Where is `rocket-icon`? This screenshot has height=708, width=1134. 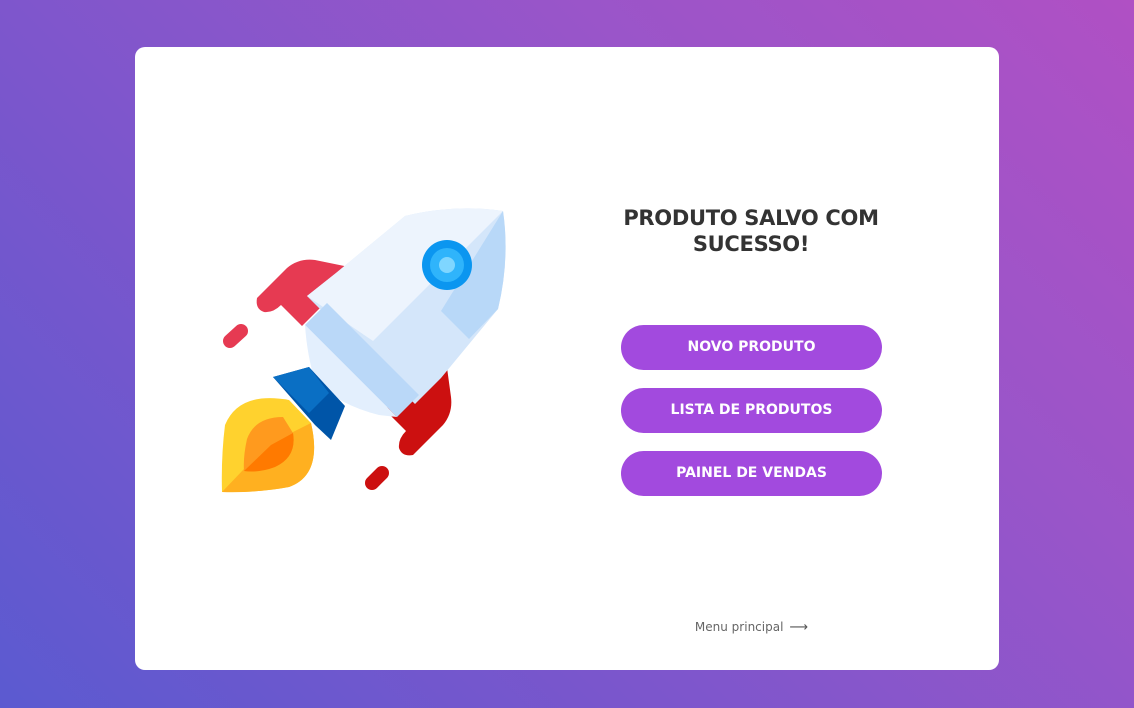
rocket-icon is located at coordinates (364, 350).